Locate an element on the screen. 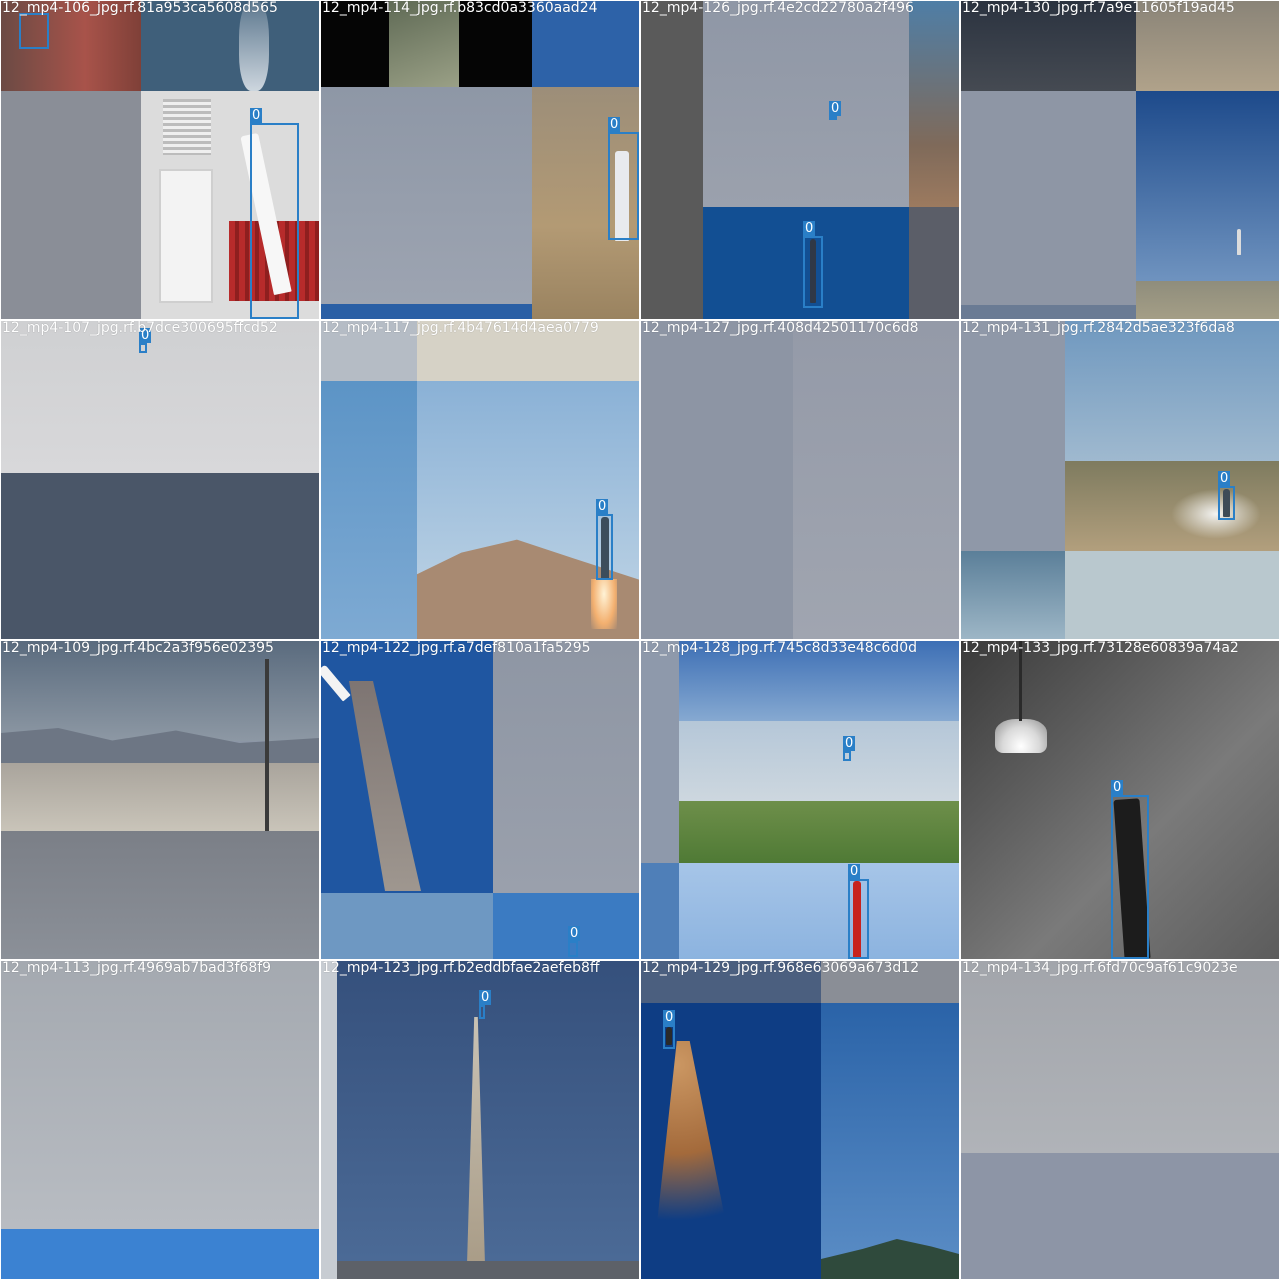  mosaic-tile: 0 12_mp4-106_jpg.rf.81a953ca5608d565 is located at coordinates (160, 160).